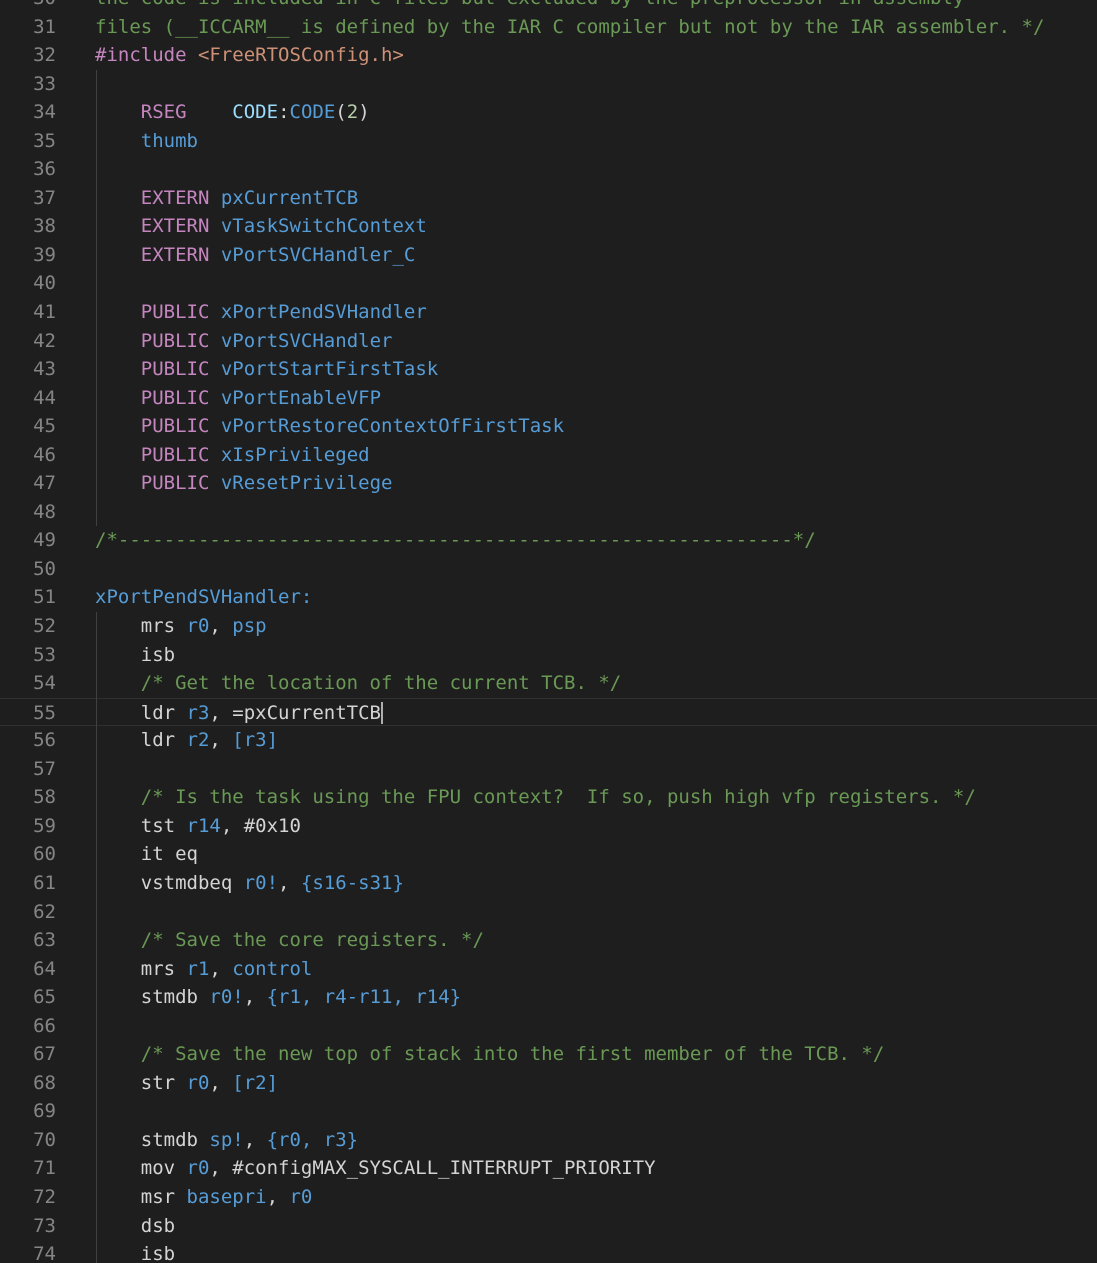 This screenshot has width=1097, height=1263. I want to click on line-number: 46, so click(44, 454).